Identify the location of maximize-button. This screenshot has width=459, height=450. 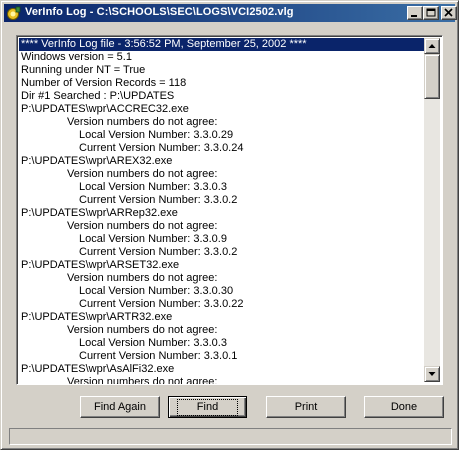
(431, 13).